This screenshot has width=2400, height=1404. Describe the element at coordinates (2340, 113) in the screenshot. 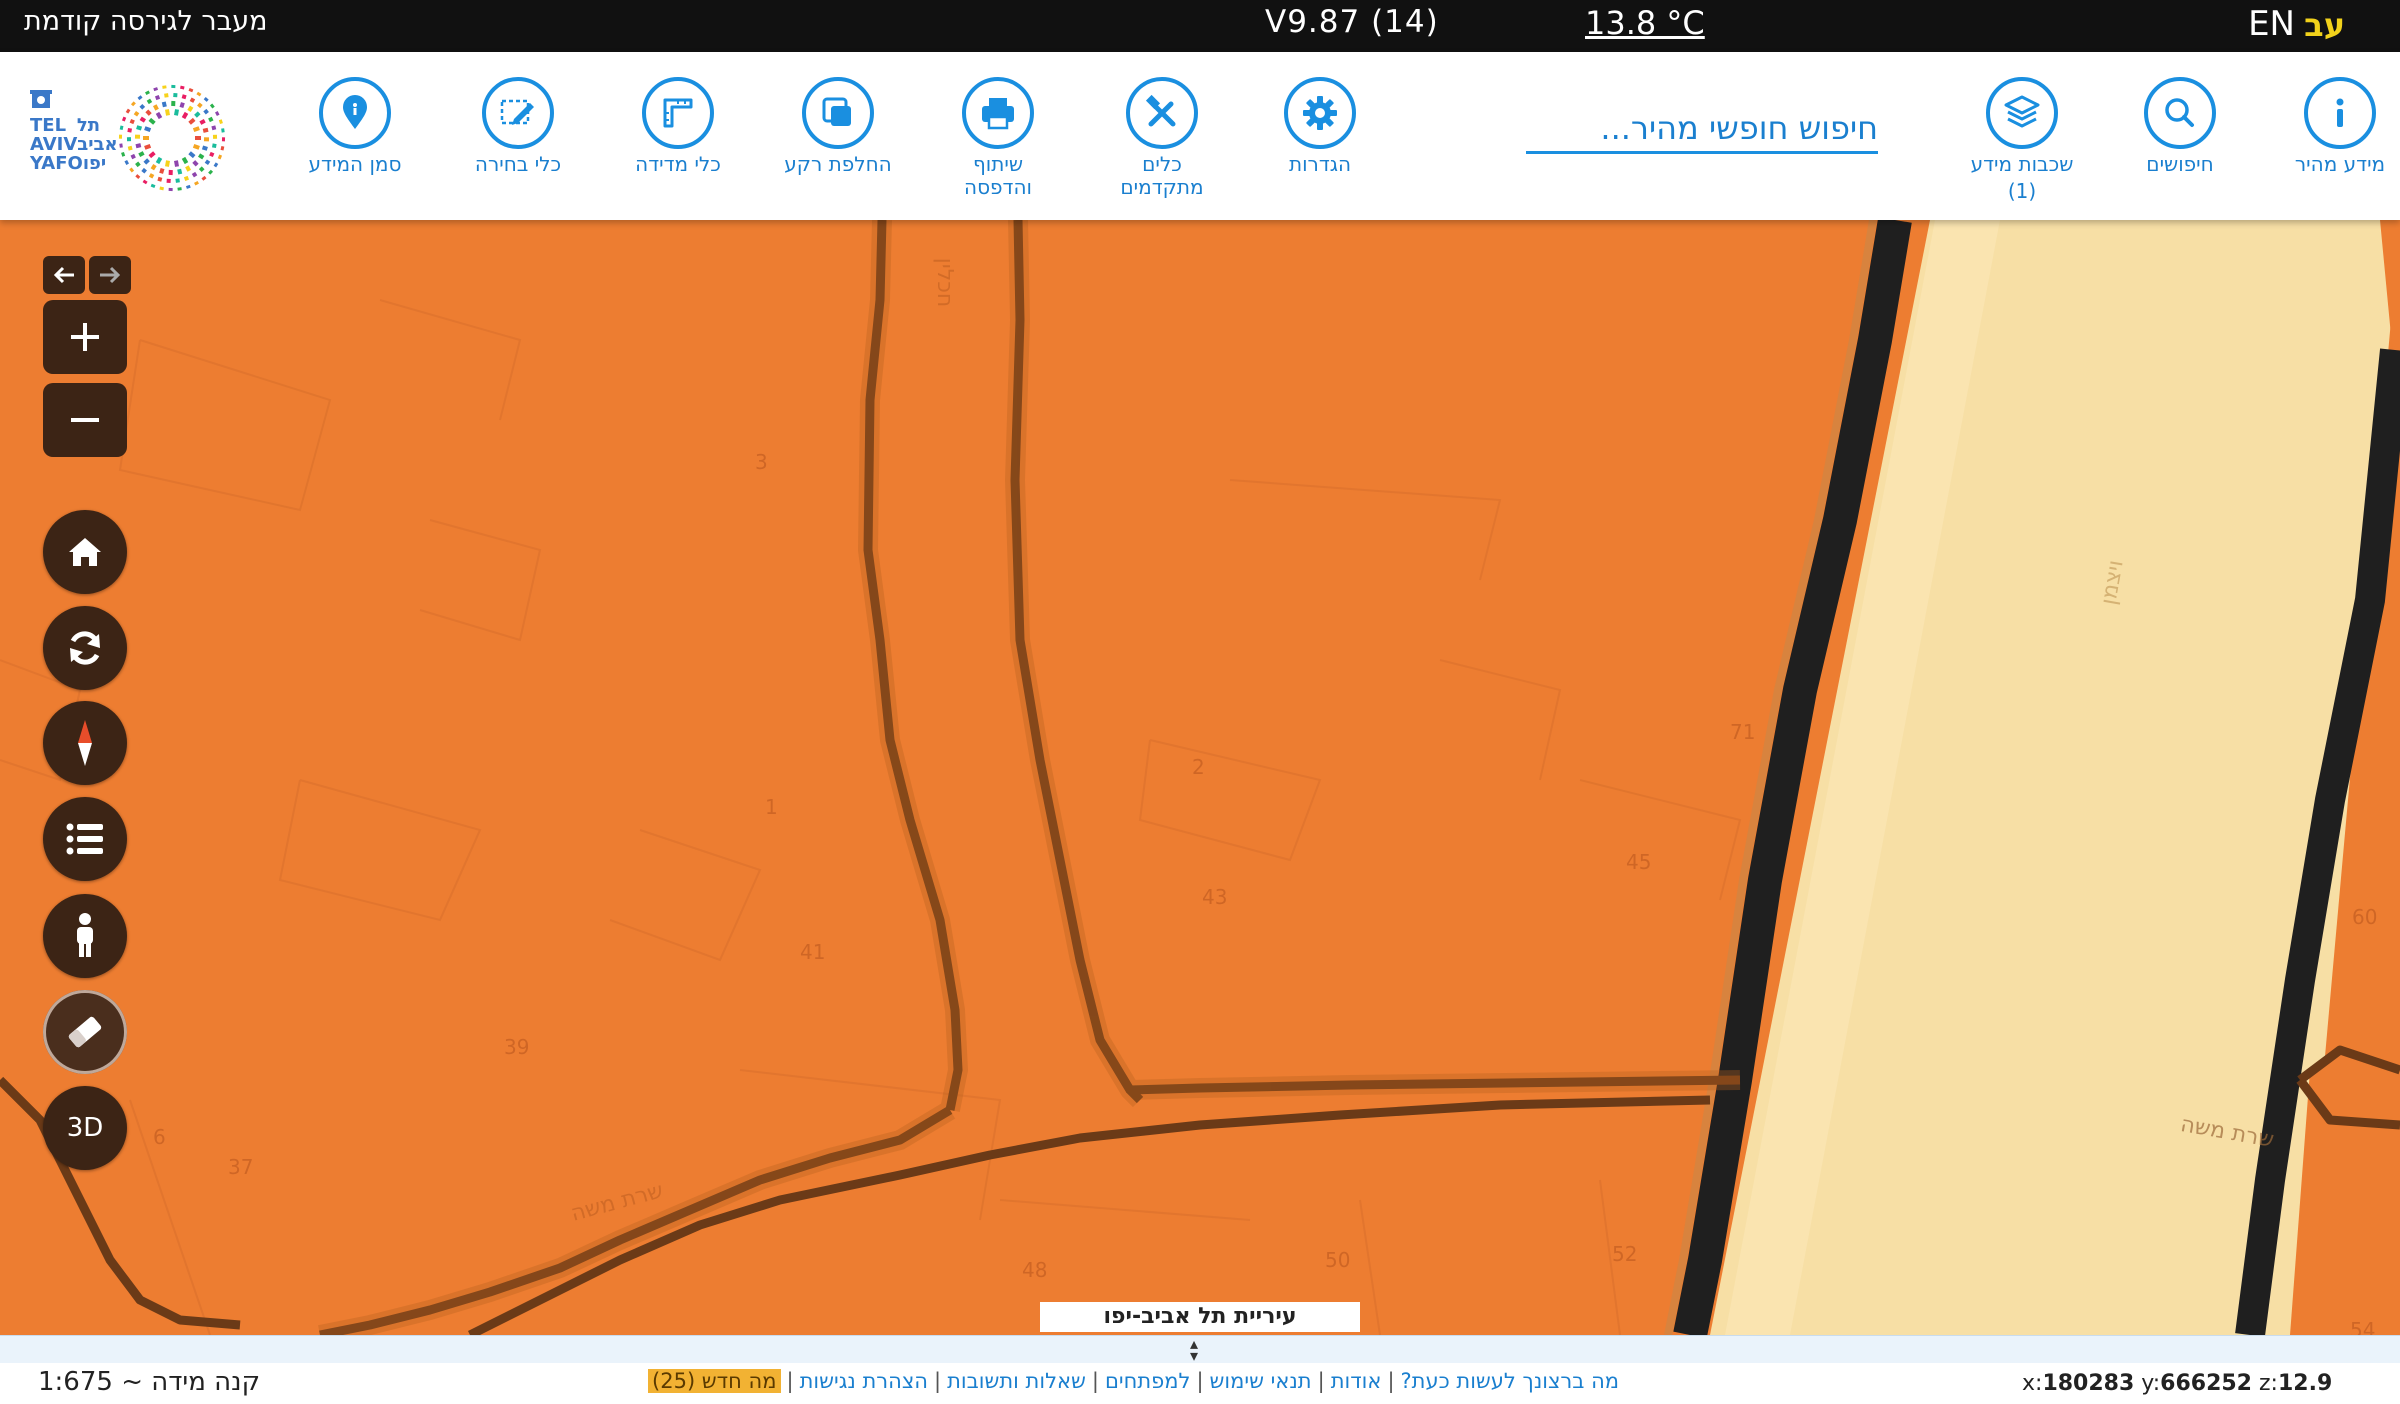

I see `info-icon` at that location.